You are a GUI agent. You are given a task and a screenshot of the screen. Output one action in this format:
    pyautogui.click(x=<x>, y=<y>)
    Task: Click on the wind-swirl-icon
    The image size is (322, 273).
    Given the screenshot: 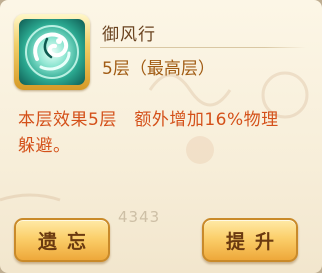 What is the action you would take?
    pyautogui.click(x=52, y=52)
    